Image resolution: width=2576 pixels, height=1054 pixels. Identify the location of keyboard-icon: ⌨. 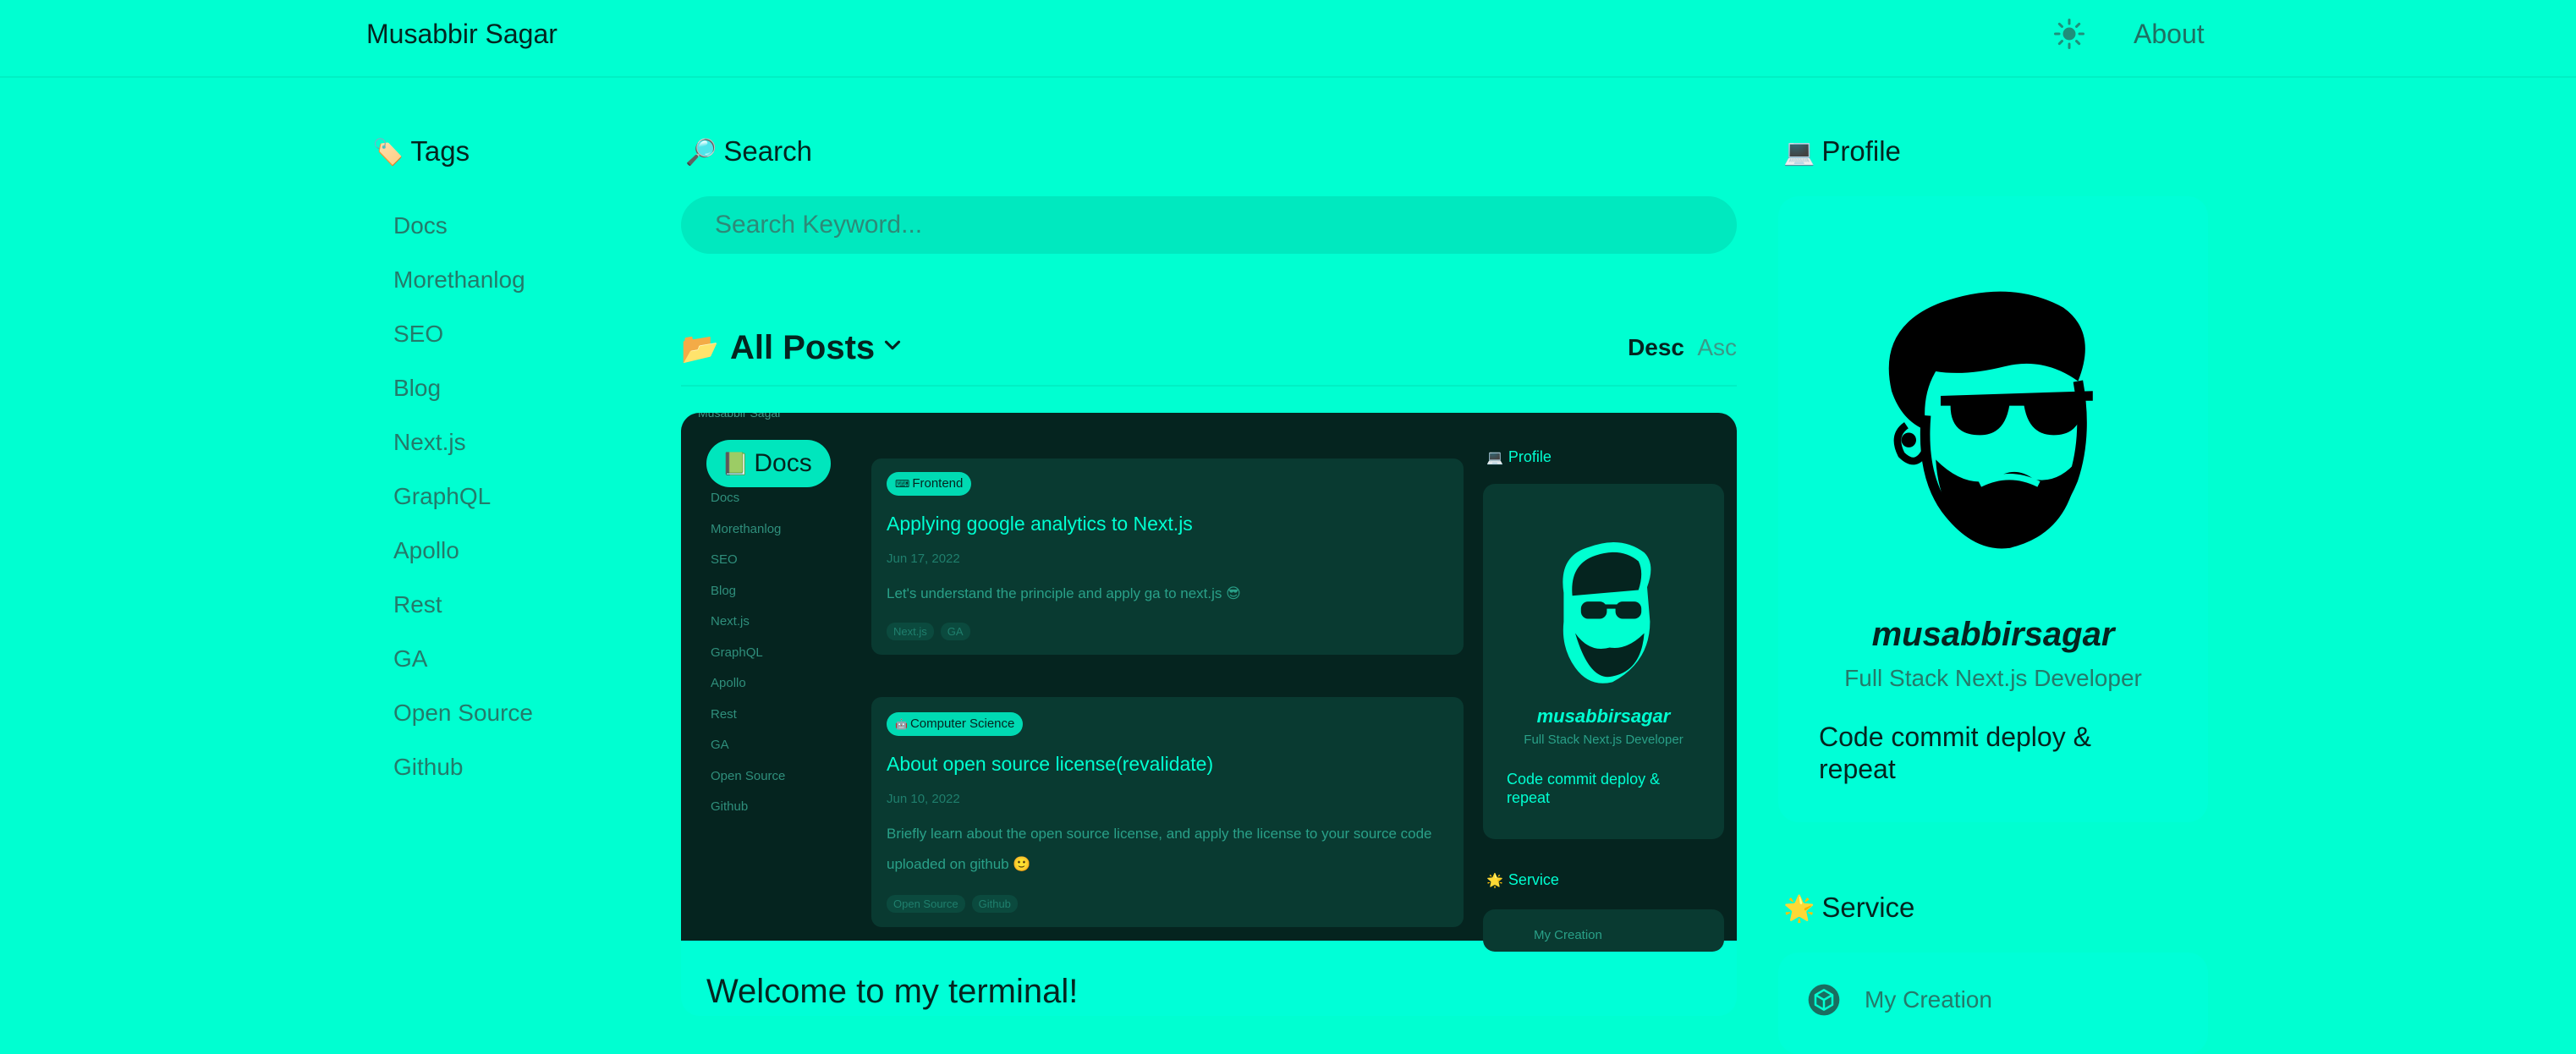
(902, 484).